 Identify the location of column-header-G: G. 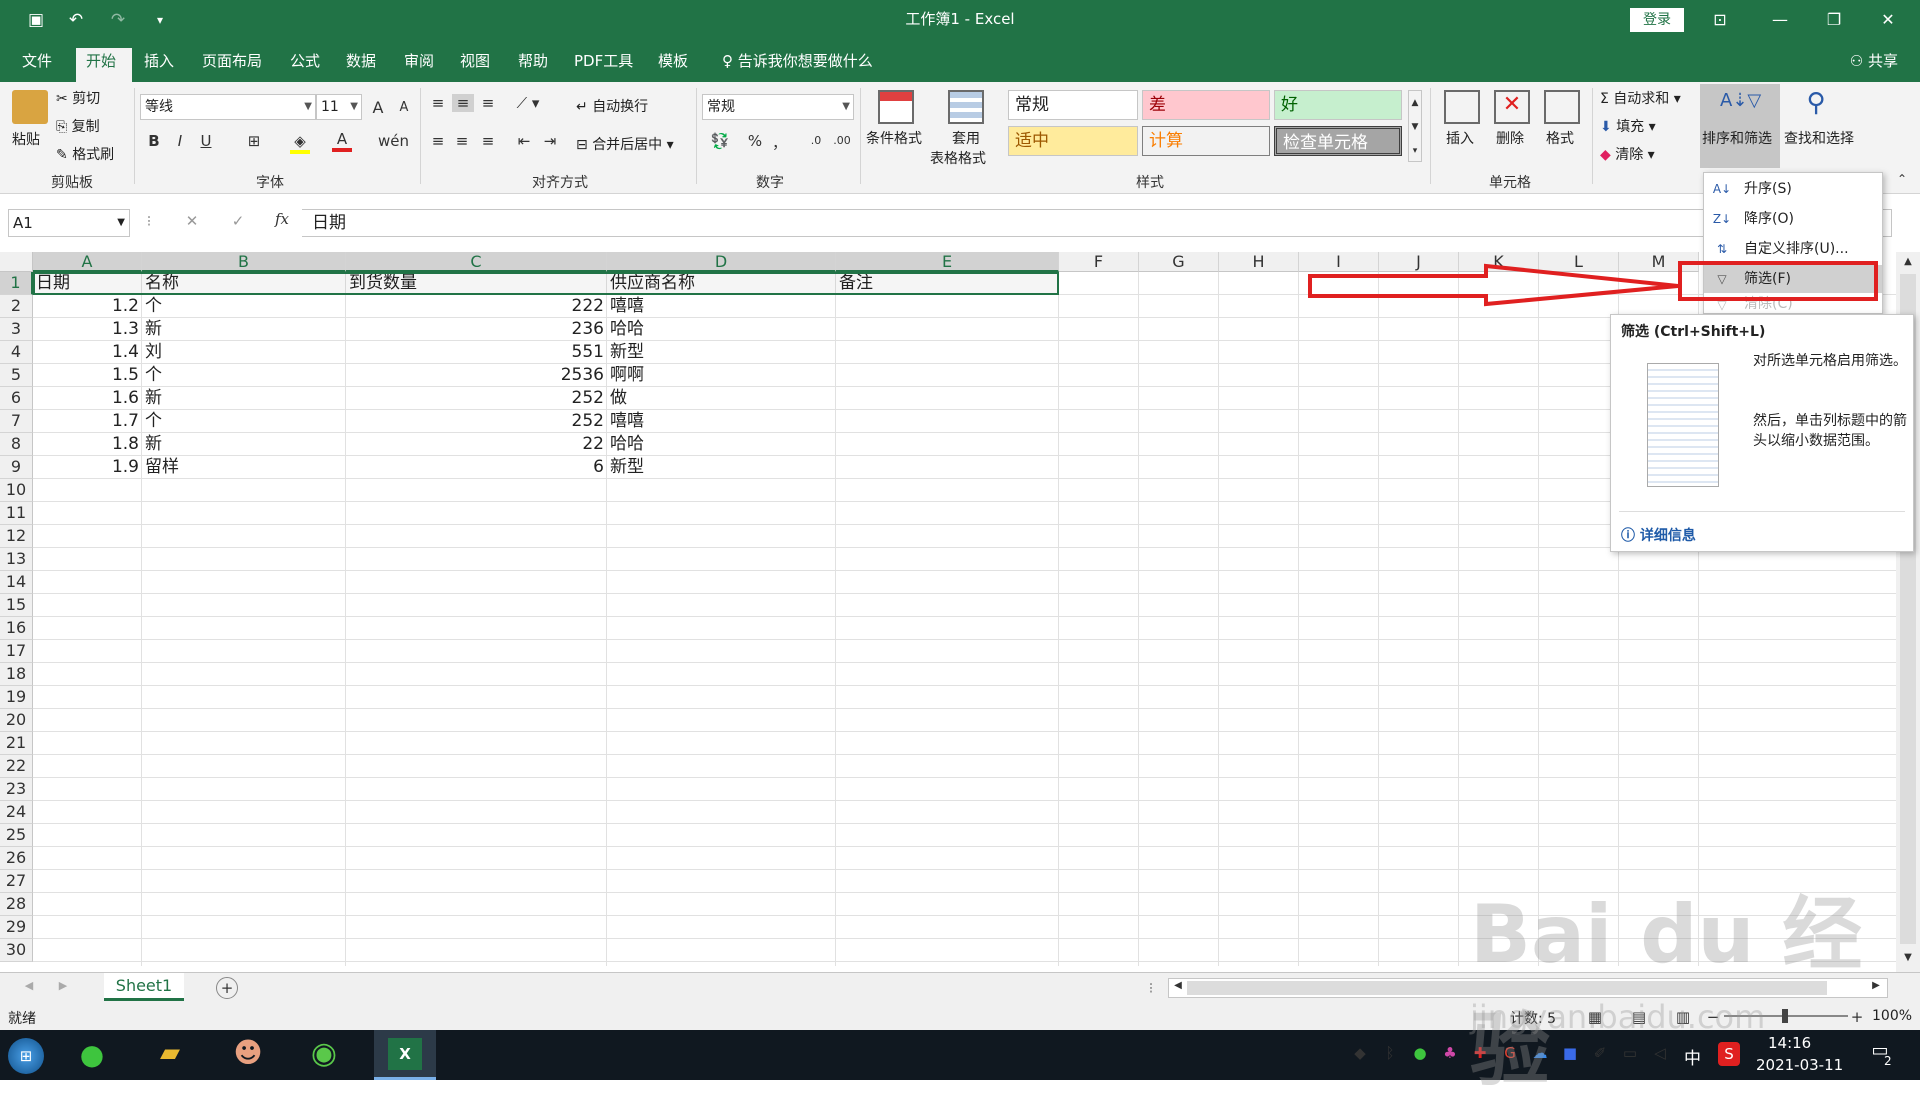
(1179, 262).